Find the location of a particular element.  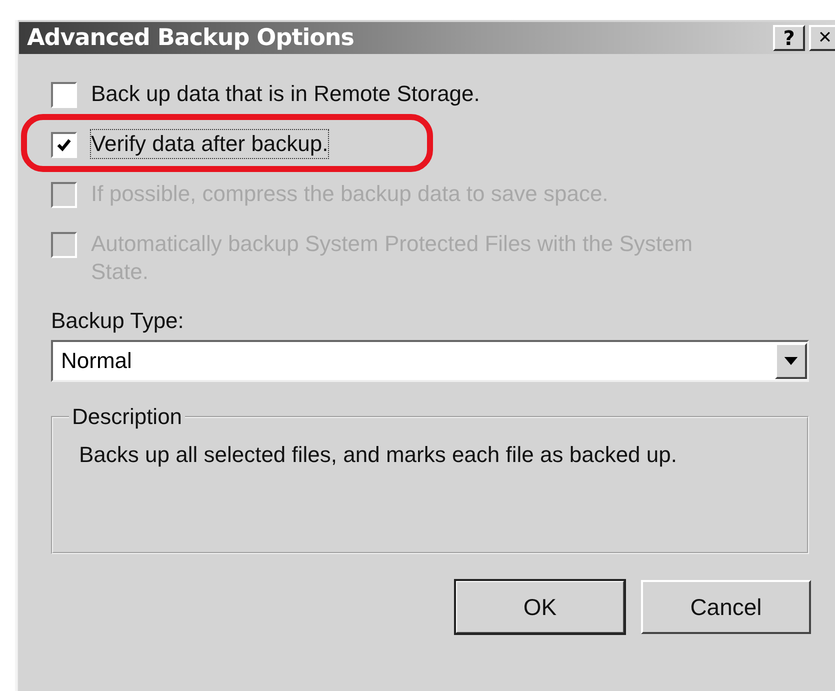

description-text: Backs up all selected files, and marks each file as backed up. is located at coordinates (378, 455).